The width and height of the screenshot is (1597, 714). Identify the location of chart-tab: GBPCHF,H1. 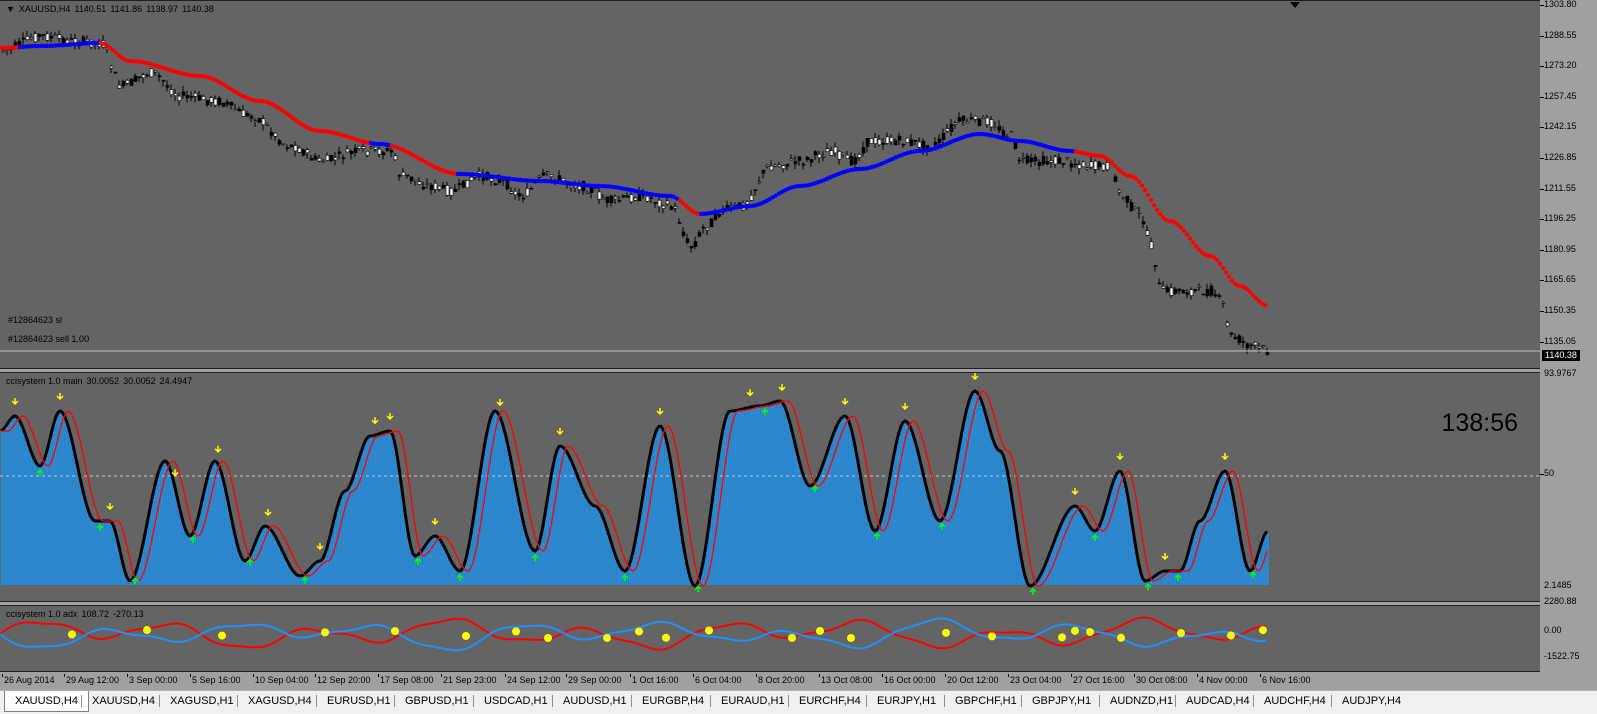
(986, 701).